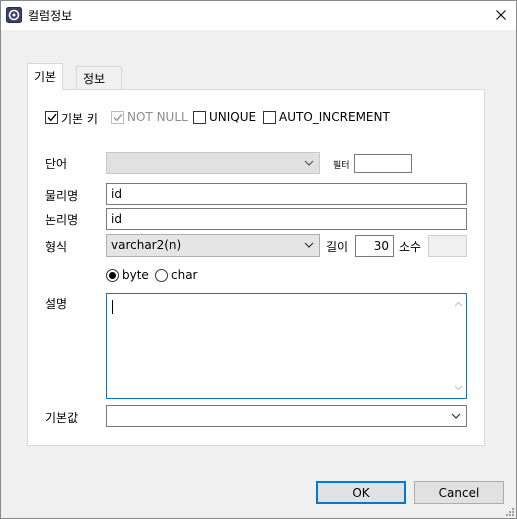  I want to click on word-select, so click(213, 163).